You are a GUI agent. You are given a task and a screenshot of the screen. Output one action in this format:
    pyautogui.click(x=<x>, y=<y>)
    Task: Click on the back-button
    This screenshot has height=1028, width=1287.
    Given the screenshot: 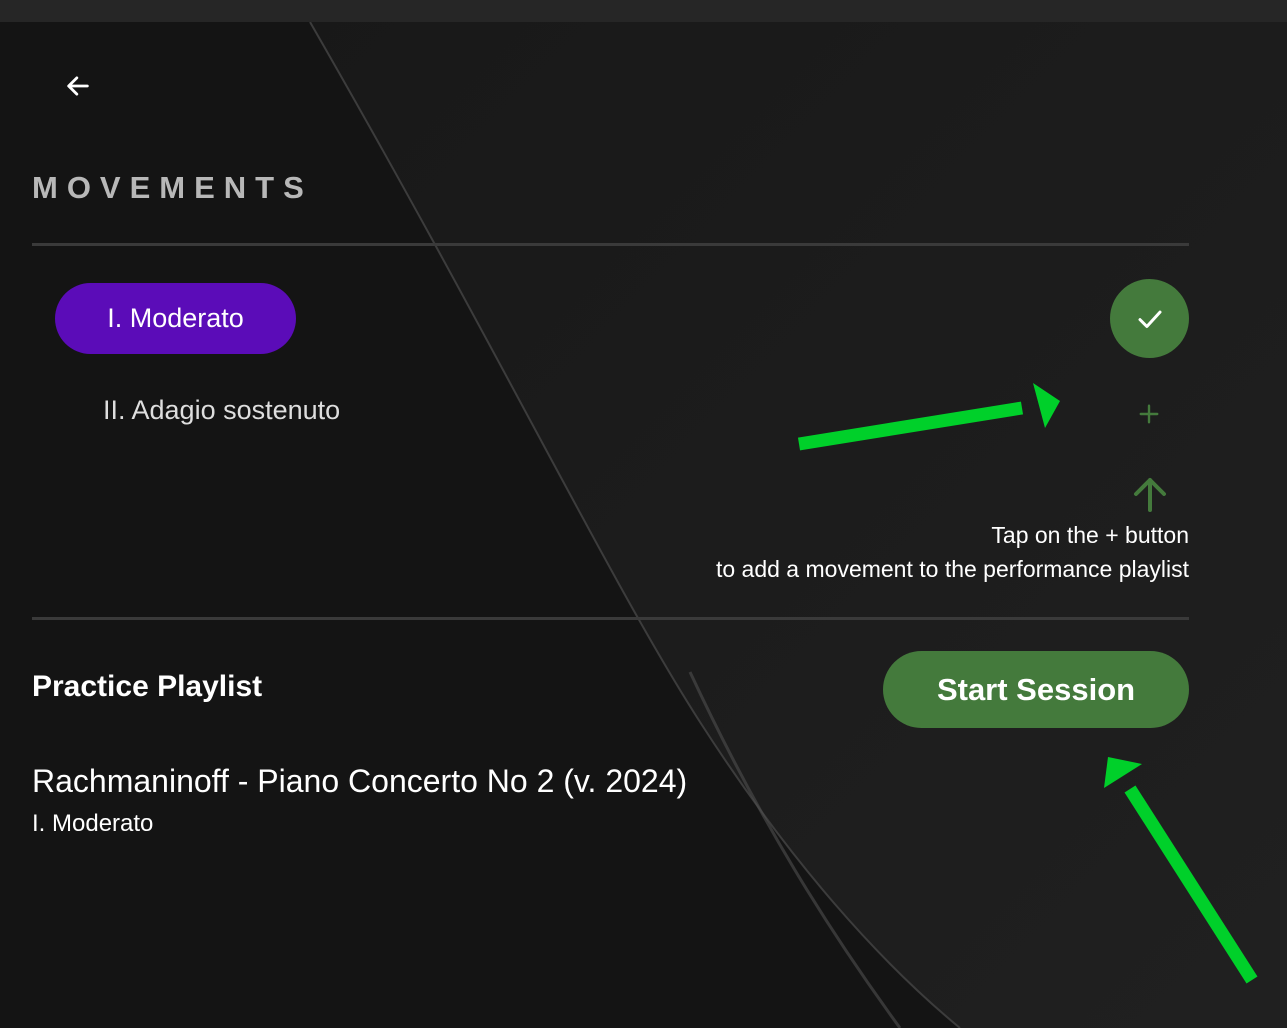 What is the action you would take?
    pyautogui.click(x=78, y=86)
    